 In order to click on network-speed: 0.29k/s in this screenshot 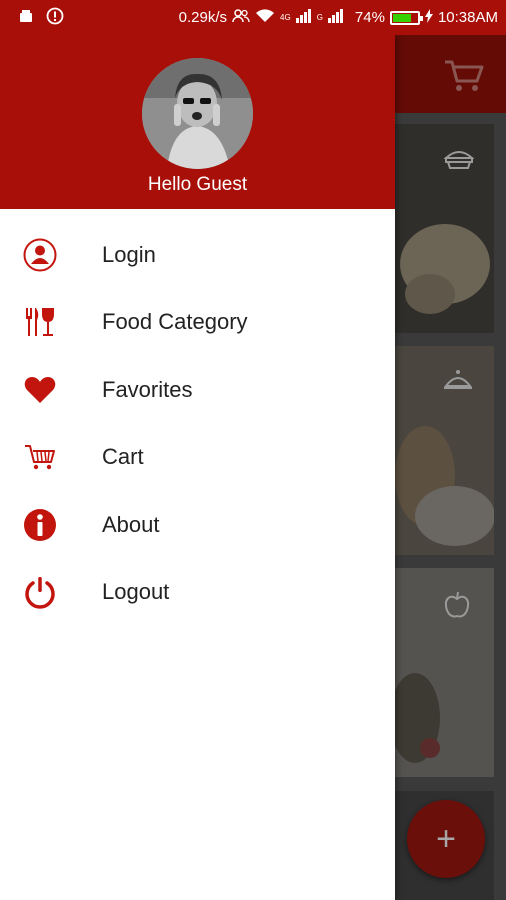, I will do `click(203, 17)`.